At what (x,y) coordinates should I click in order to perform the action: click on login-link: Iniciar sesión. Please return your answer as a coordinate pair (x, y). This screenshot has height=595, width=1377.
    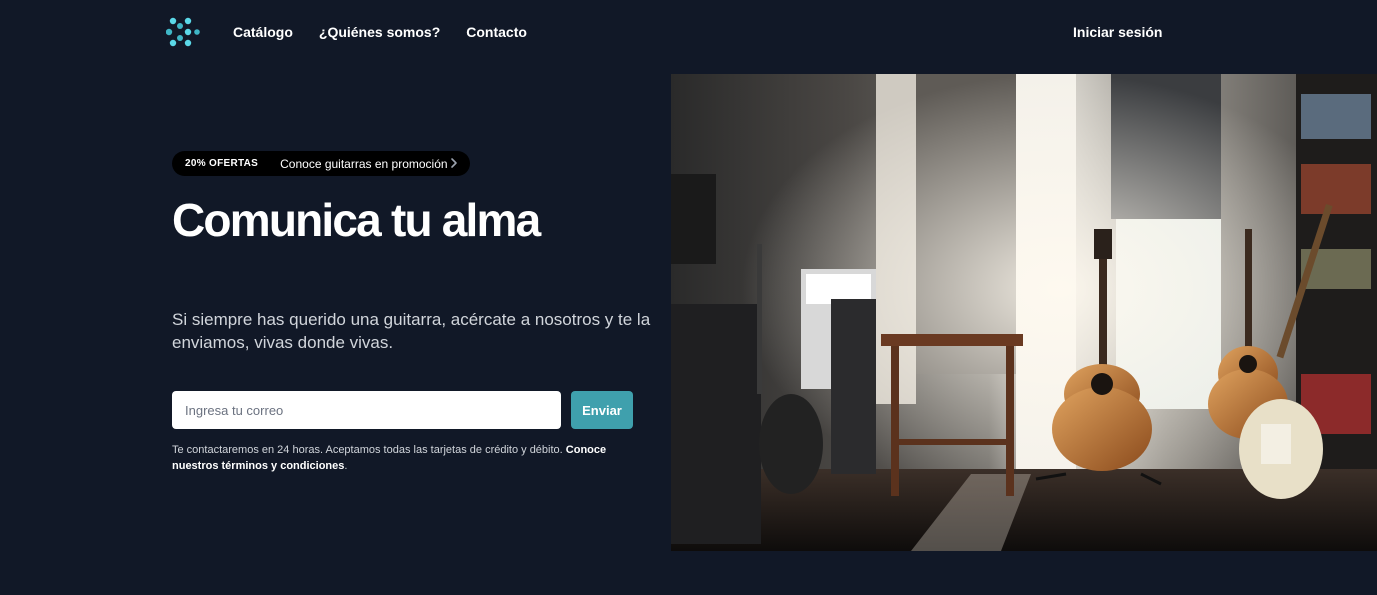
    Looking at the image, I should click on (1117, 32).